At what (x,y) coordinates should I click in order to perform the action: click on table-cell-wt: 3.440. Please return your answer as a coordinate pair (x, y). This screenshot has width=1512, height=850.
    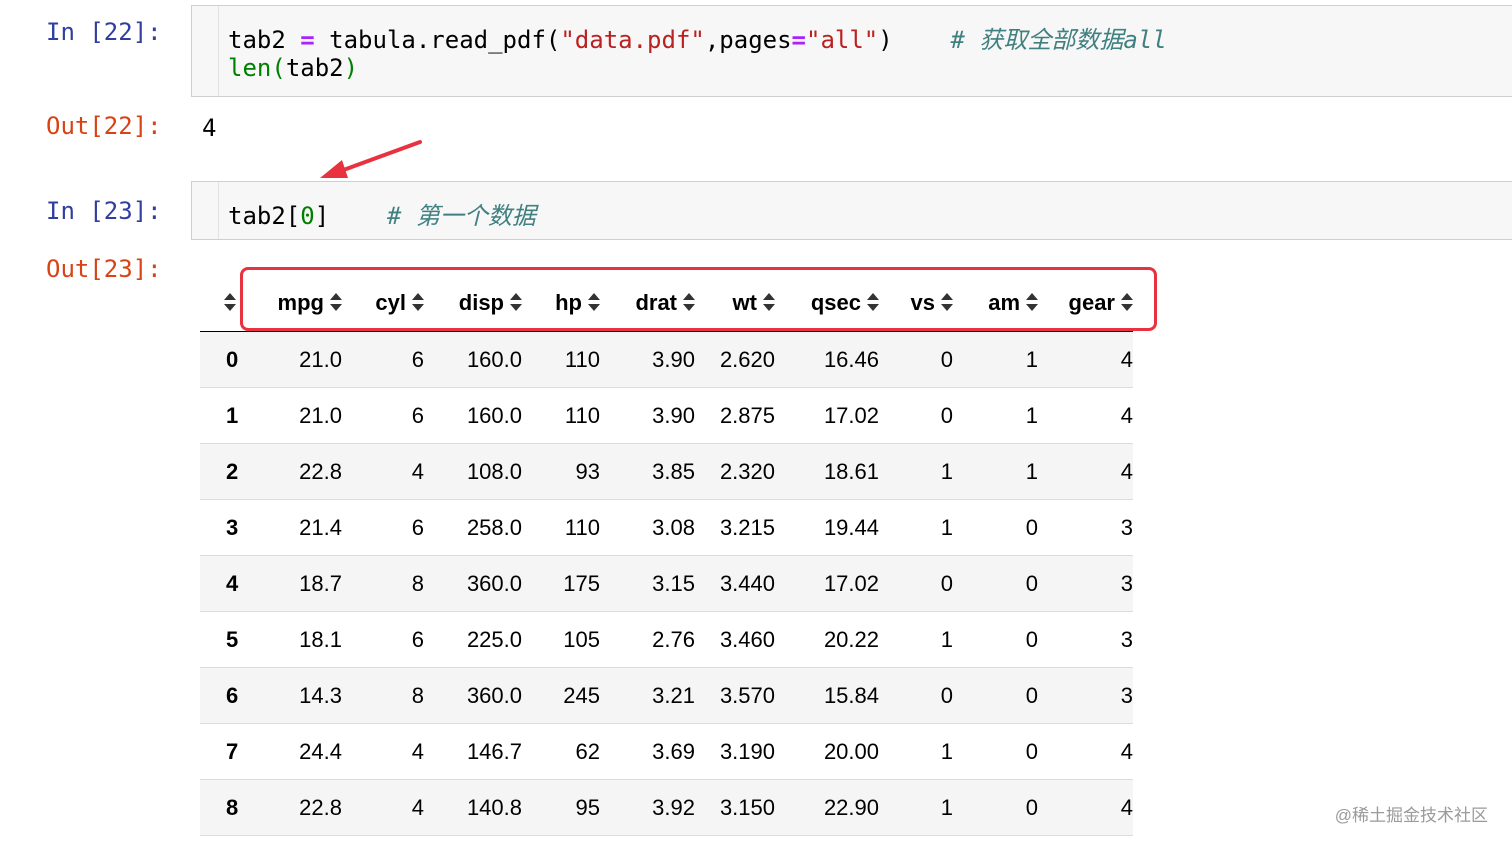
    Looking at the image, I should click on (735, 583).